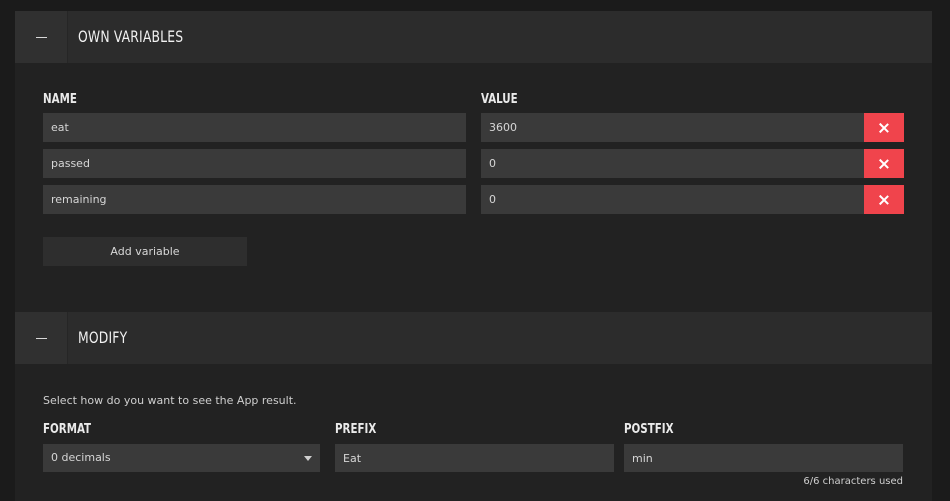 The height and width of the screenshot is (501, 950). I want to click on postfix-character-counter: 6/6 characters used, so click(853, 481).